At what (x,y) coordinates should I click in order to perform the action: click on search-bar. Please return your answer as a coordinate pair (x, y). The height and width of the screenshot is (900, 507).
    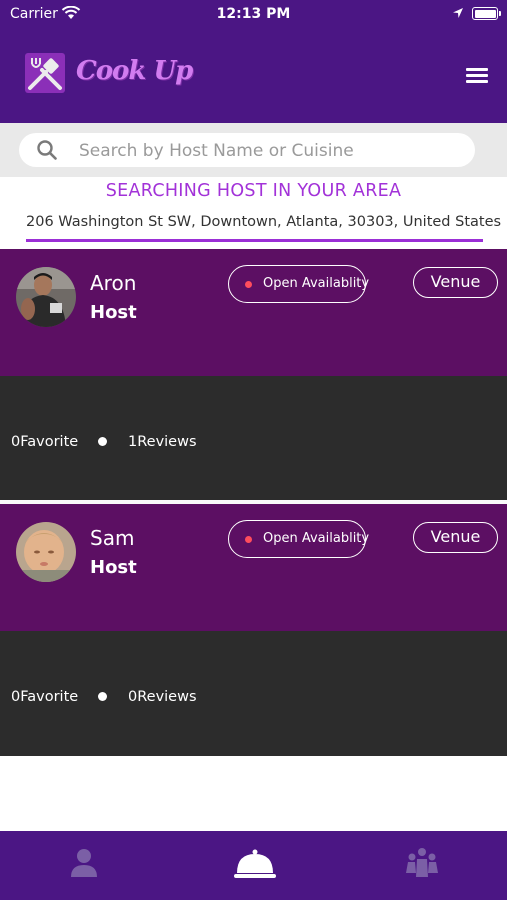
    Looking at the image, I should click on (247, 150).